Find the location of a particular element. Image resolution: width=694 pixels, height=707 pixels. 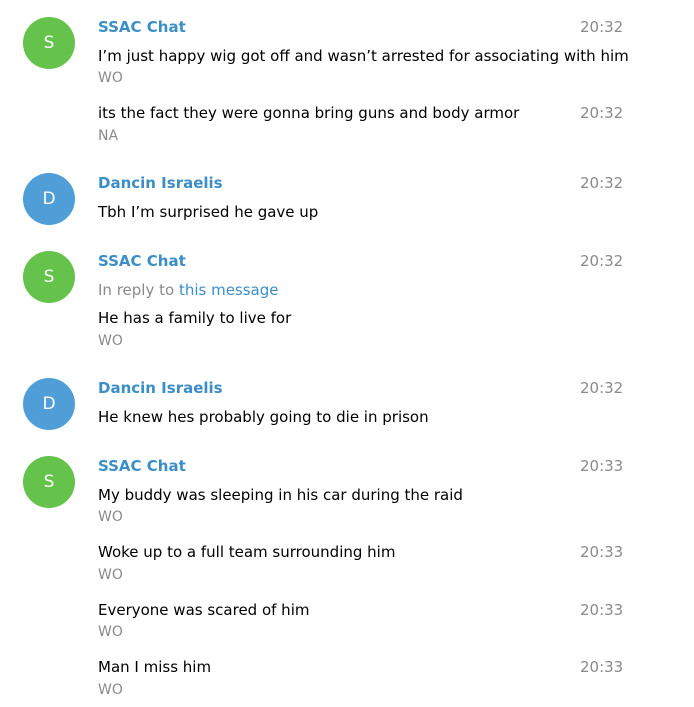

message-text: Everyone was scared of him is located at coordinates (204, 610).